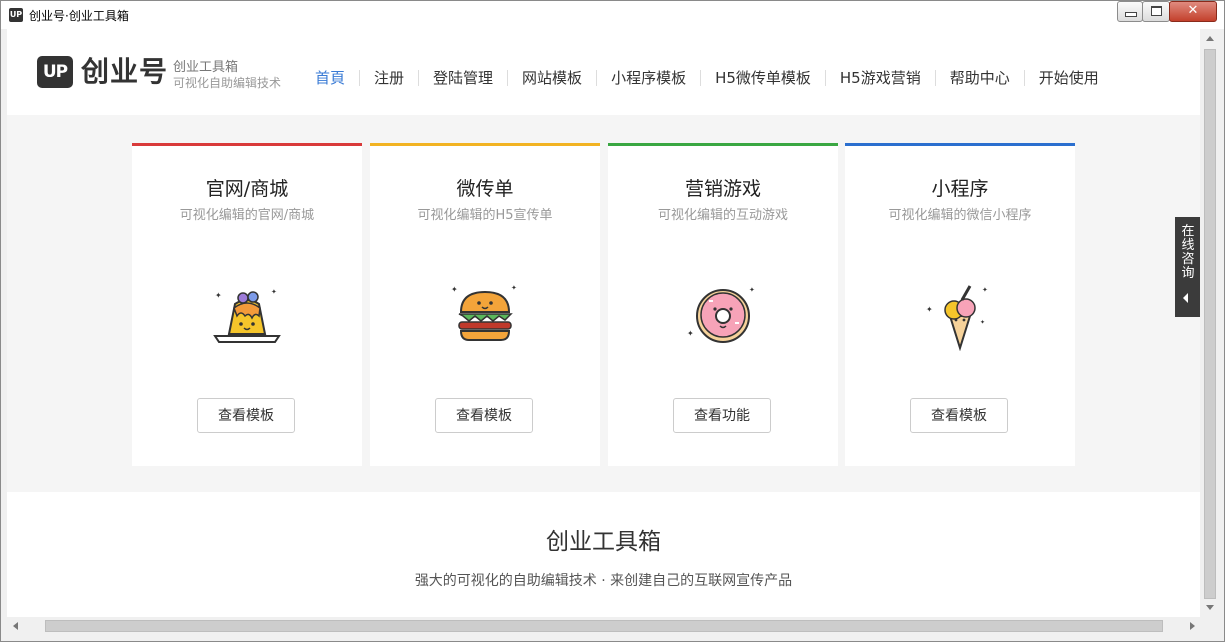  What do you see at coordinates (763, 78) in the screenshot?
I see `nav-h5-flyer-templates: H5微传单模板` at bounding box center [763, 78].